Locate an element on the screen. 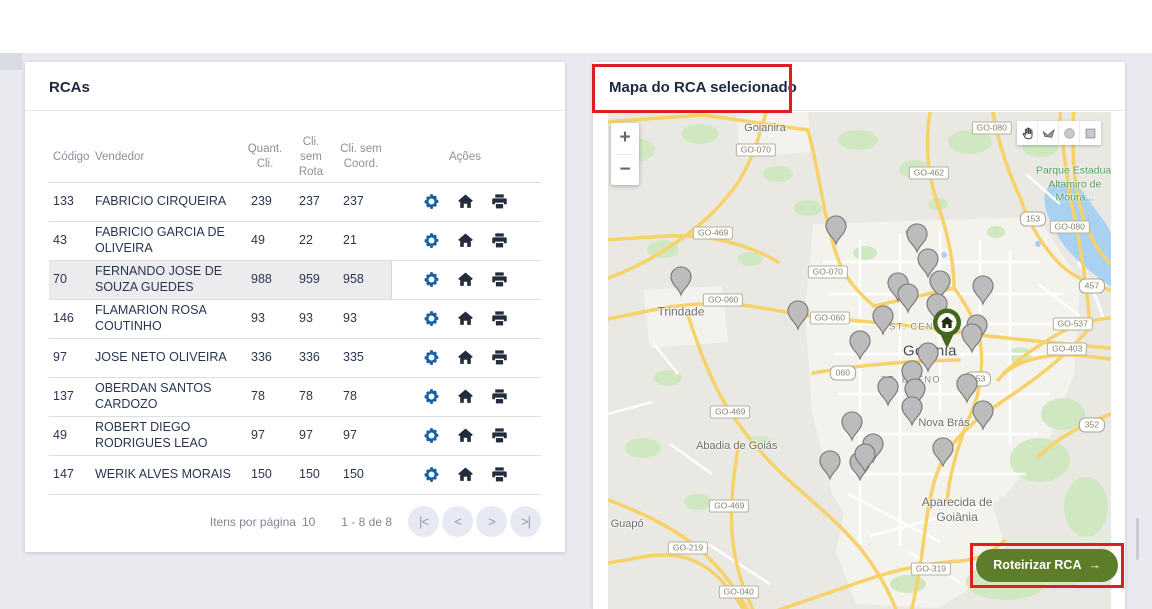 The width and height of the screenshot is (1152, 609). table-row: 133 FABRICIO CIRQUEIRA 239 237 237 is located at coordinates (295, 202).